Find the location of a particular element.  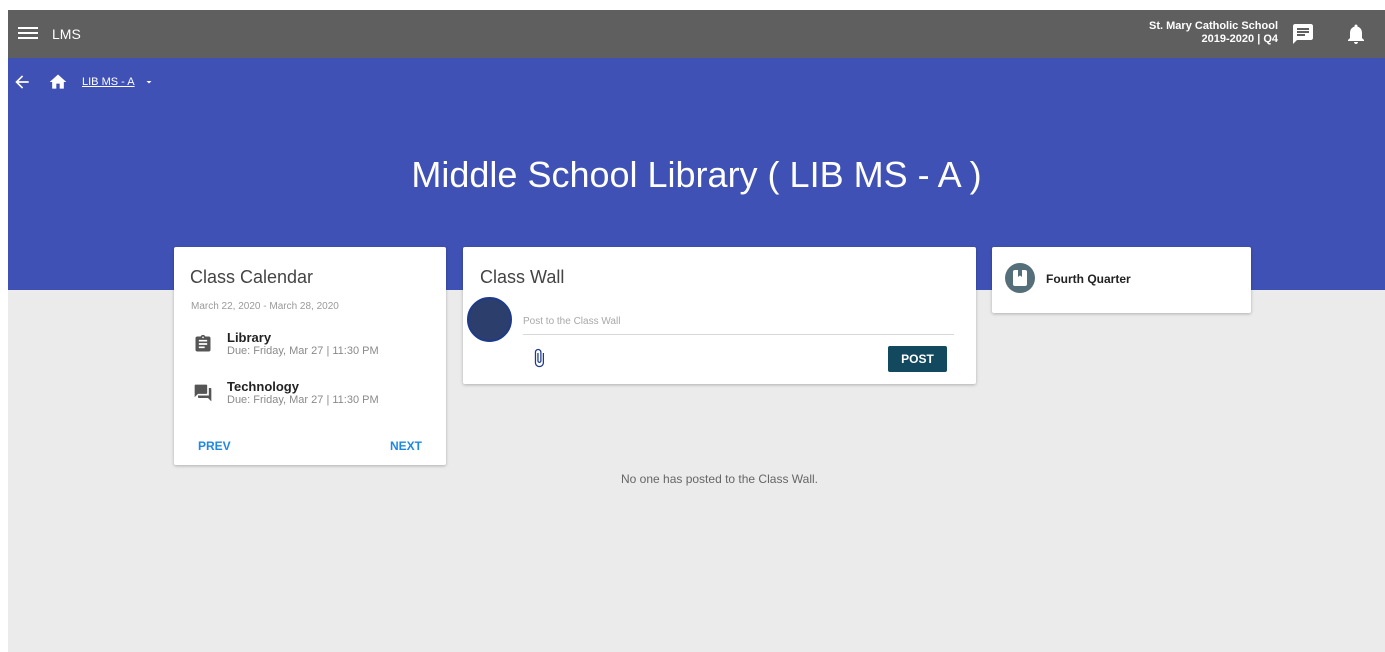

avatar is located at coordinates (489, 319).